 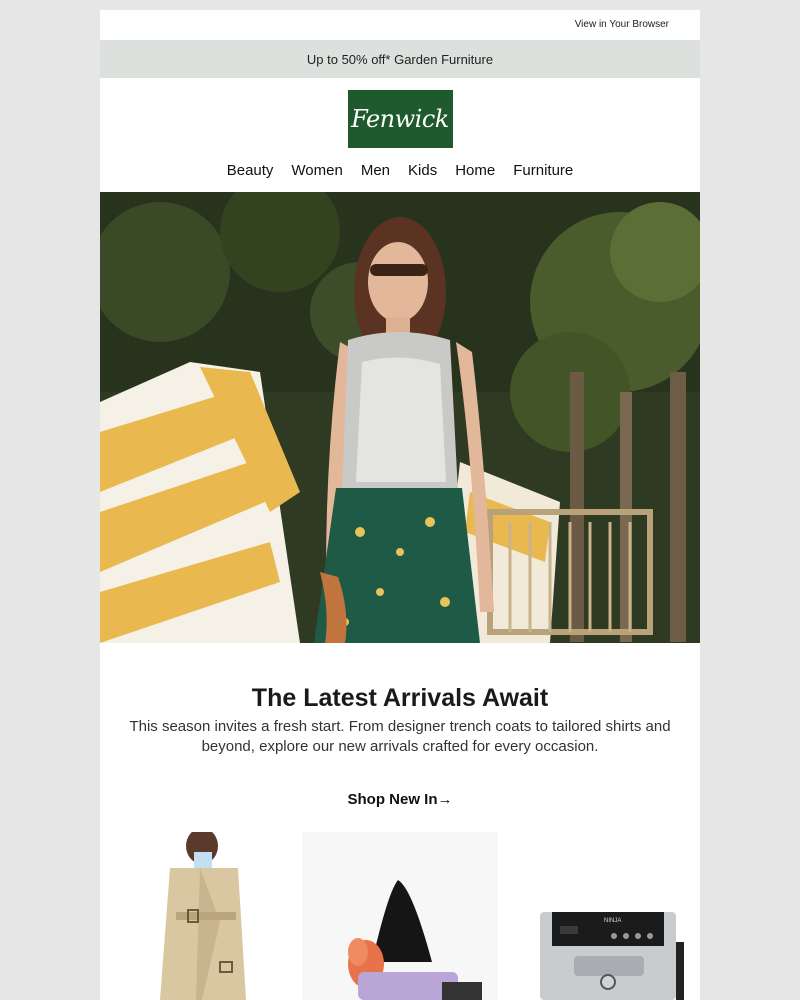 I want to click on product-coffee-machine-image: NINJA, so click(x=602, y=916).